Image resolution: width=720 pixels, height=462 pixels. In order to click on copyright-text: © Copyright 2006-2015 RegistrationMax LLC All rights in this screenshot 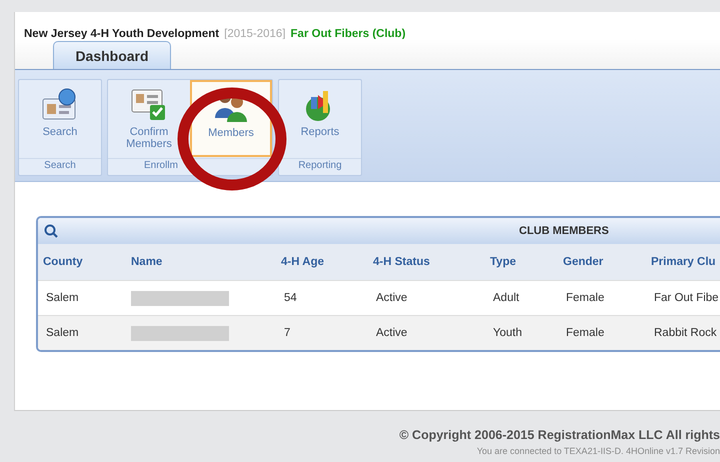, I will do `click(559, 435)`.